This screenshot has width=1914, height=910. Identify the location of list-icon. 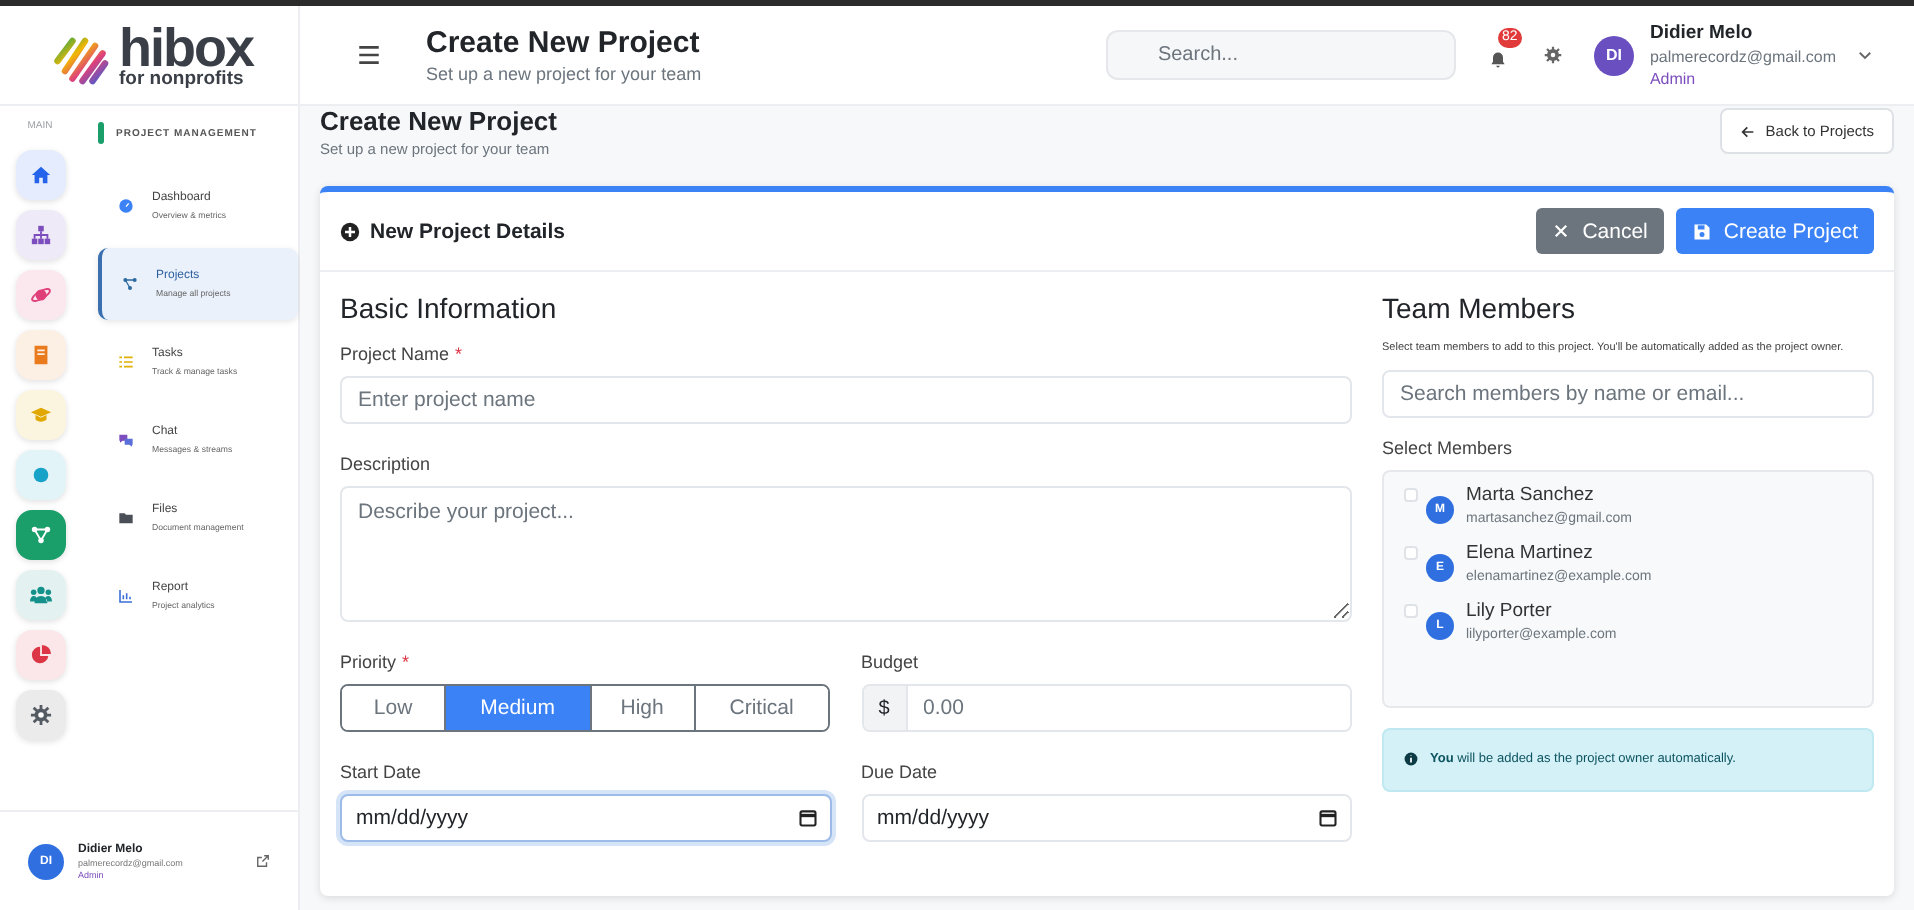
(126, 362).